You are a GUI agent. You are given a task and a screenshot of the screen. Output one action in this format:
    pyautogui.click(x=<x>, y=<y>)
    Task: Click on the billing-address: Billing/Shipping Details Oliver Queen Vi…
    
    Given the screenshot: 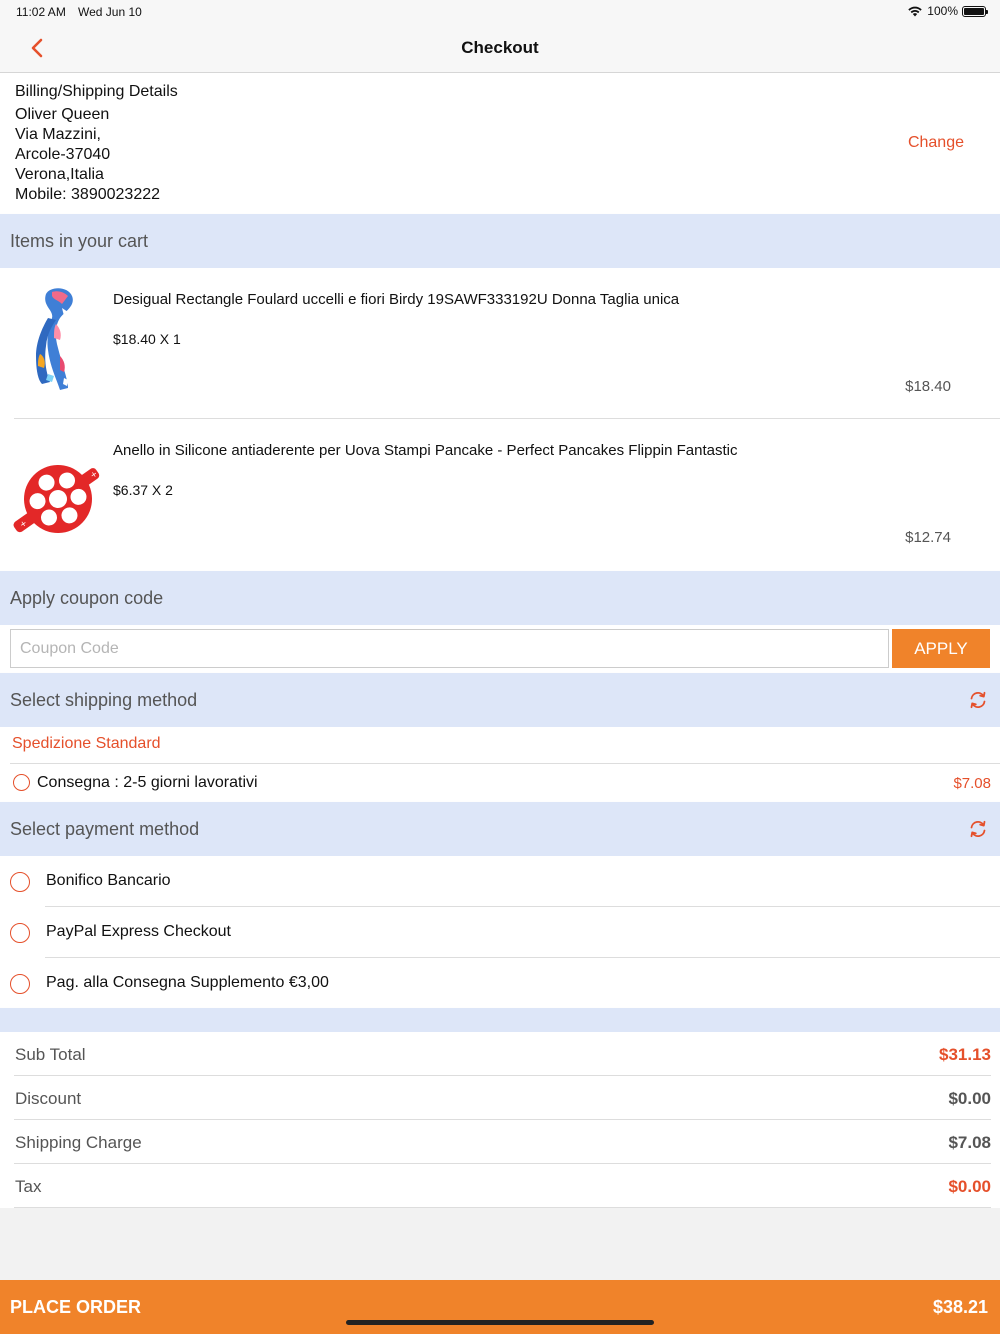 What is the action you would take?
    pyautogui.click(x=96, y=143)
    